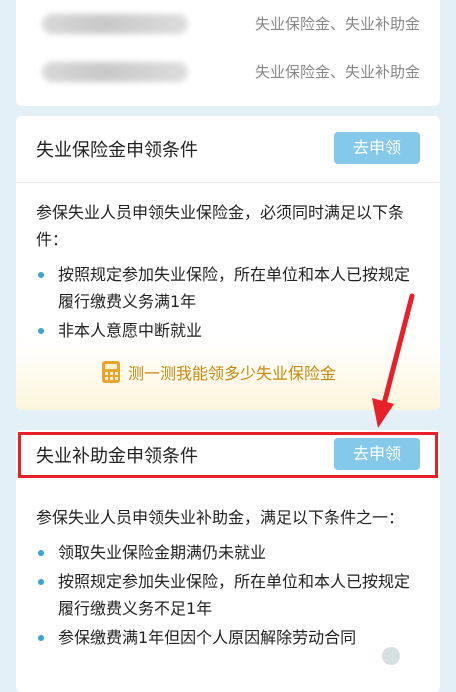 Image resolution: width=456 pixels, height=692 pixels. I want to click on apply-button: 去申领, so click(377, 148).